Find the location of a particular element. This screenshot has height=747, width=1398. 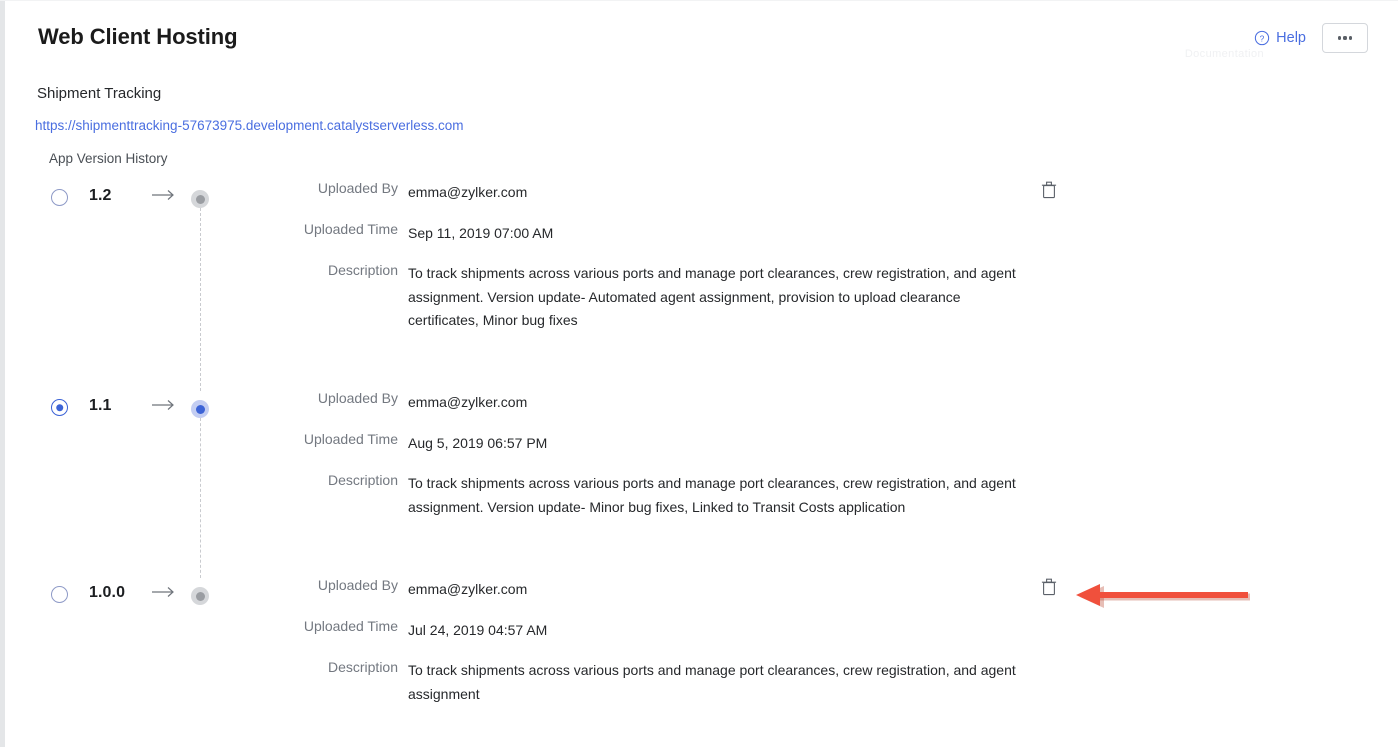

page-header: Web Client Hosting Documentation ? Help is located at coordinates (699, 33).